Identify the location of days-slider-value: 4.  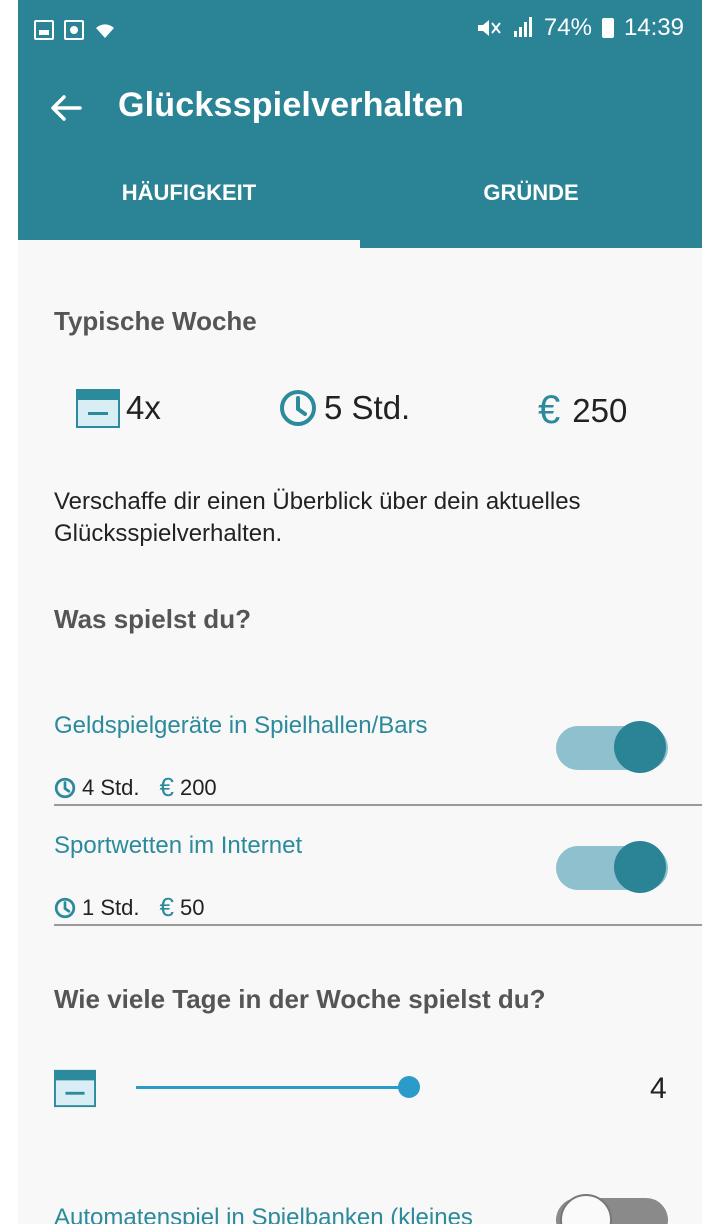
(658, 1088).